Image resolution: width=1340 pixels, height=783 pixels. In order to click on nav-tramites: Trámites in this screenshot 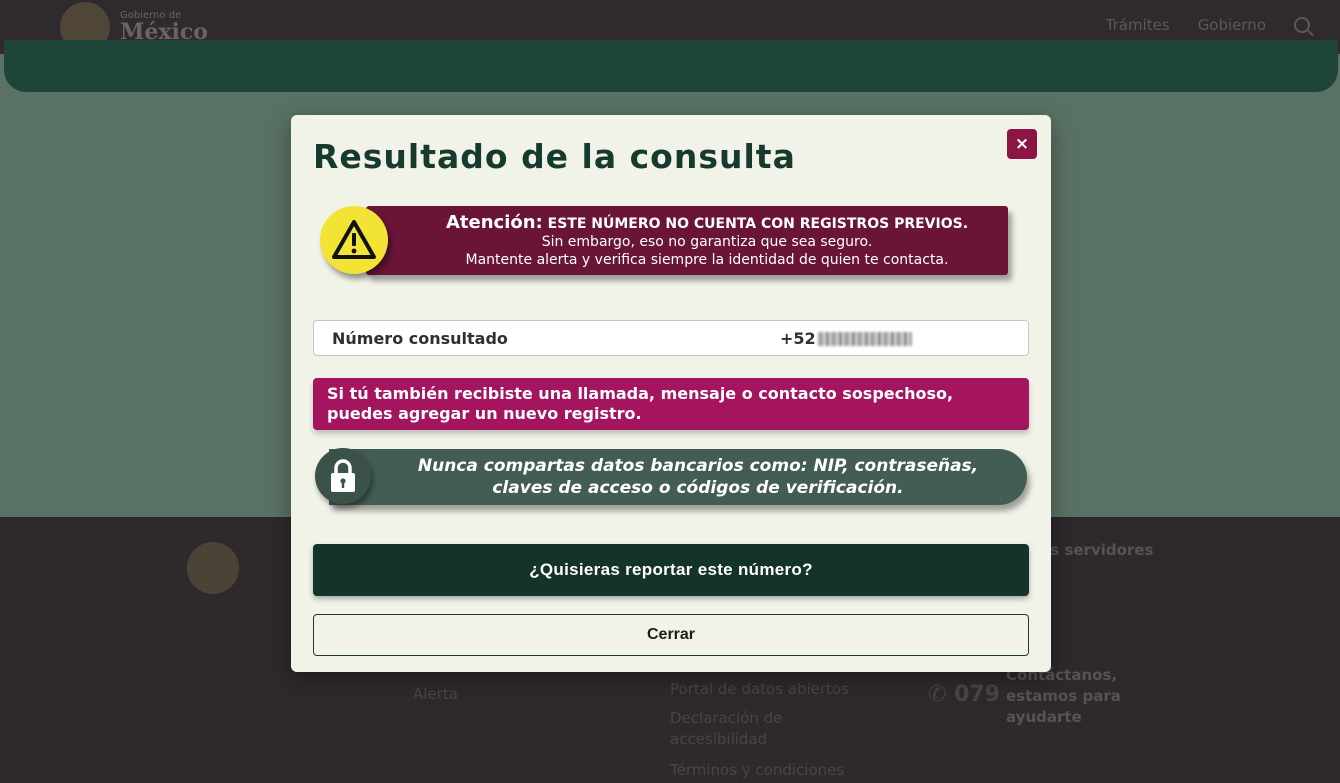, I will do `click(1138, 25)`.